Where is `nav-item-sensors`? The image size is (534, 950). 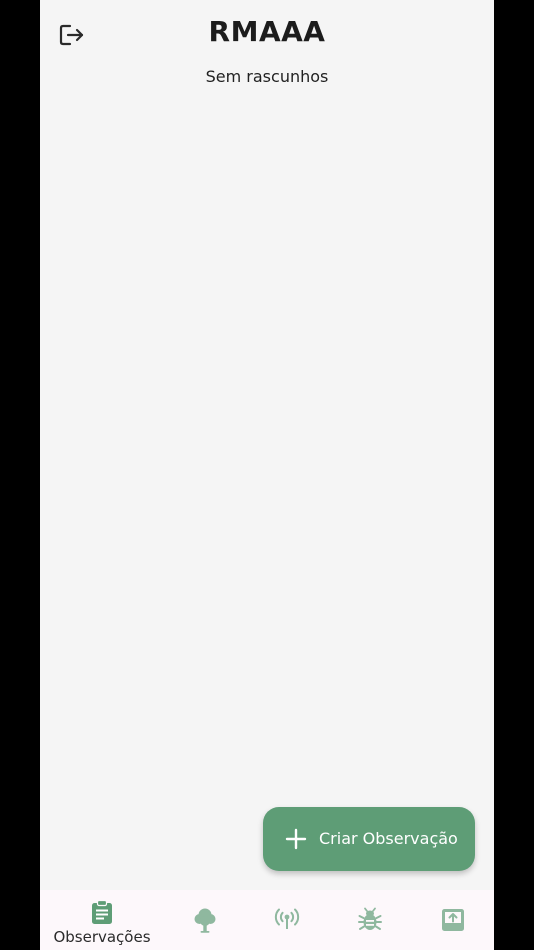
nav-item-sensors is located at coordinates (287, 920).